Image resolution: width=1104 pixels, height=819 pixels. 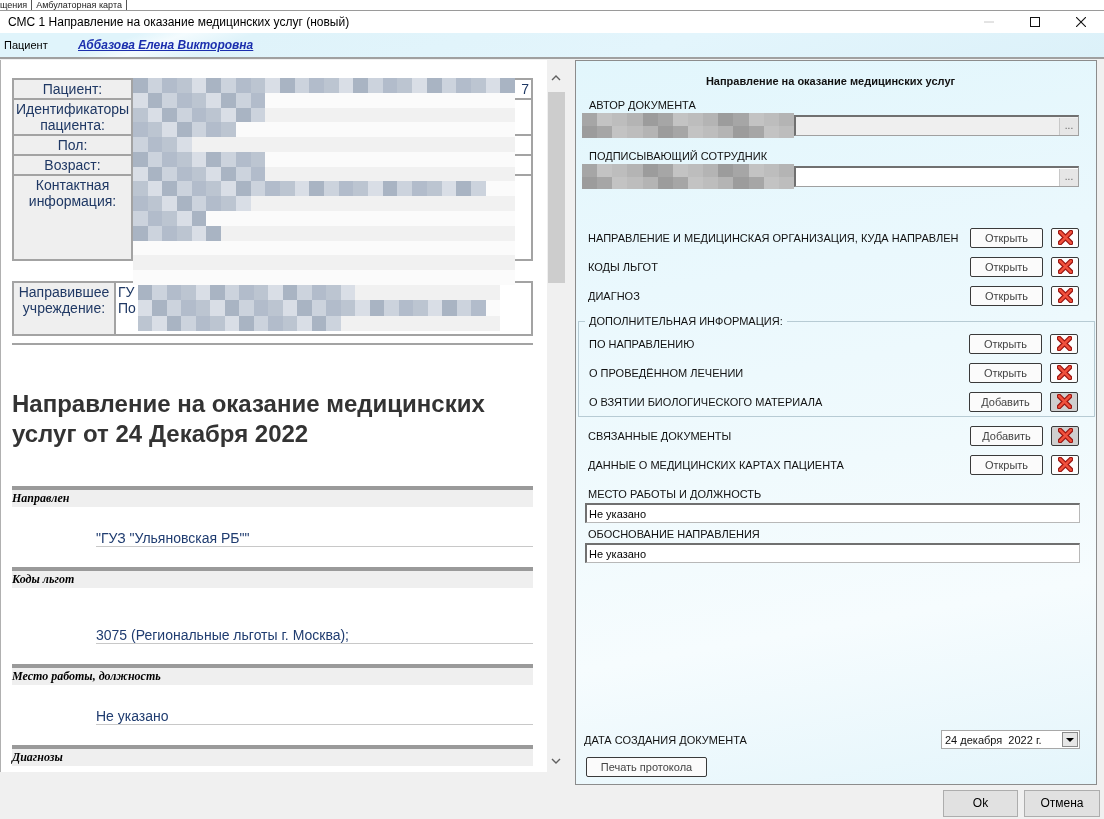 What do you see at coordinates (716, 464) in the screenshot?
I see `row-label: ДАННЫЕ О МЕДИЦИНСКИХ КАРТАХ ПАЦИЕНТА` at bounding box center [716, 464].